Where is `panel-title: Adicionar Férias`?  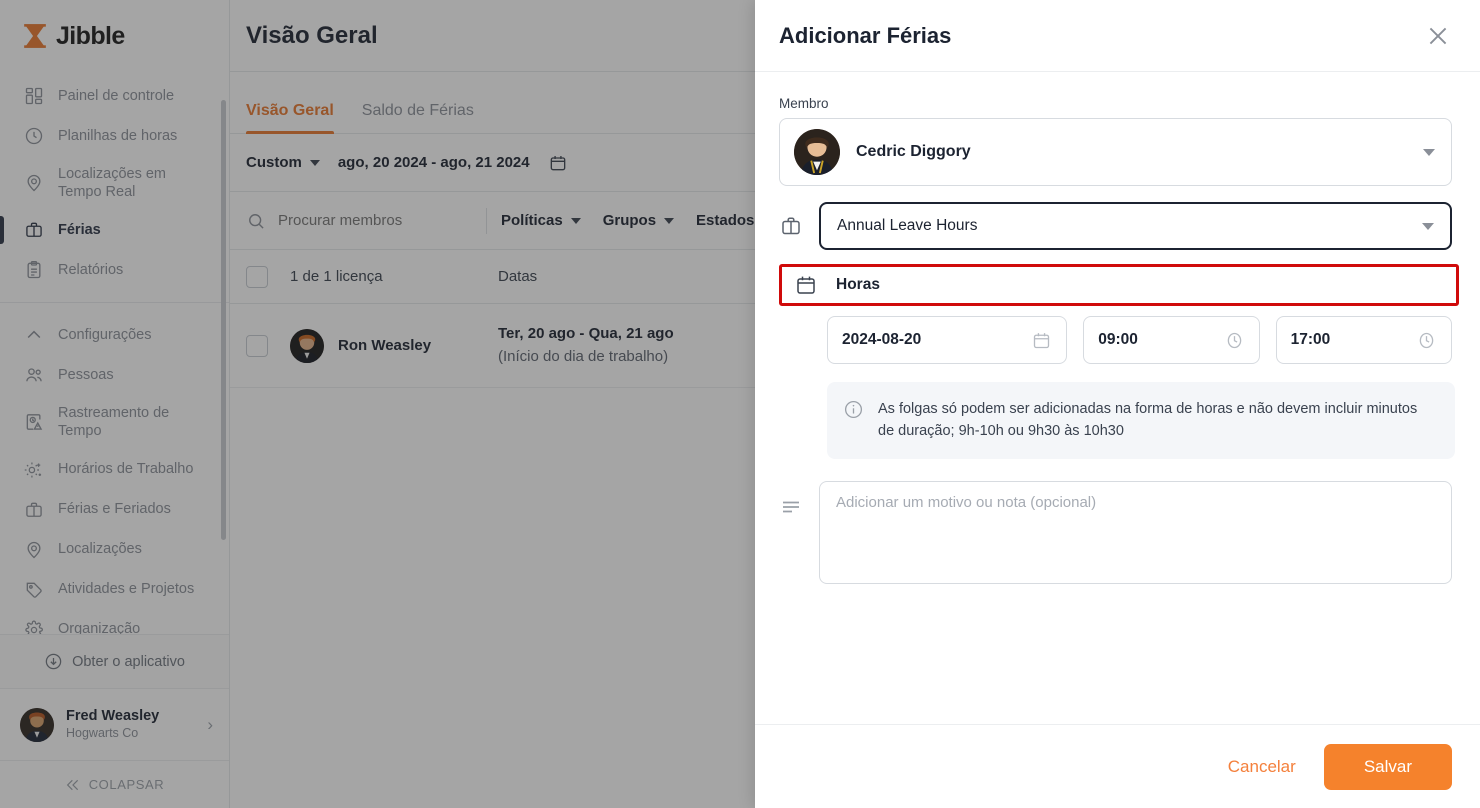 panel-title: Adicionar Férias is located at coordinates (865, 35).